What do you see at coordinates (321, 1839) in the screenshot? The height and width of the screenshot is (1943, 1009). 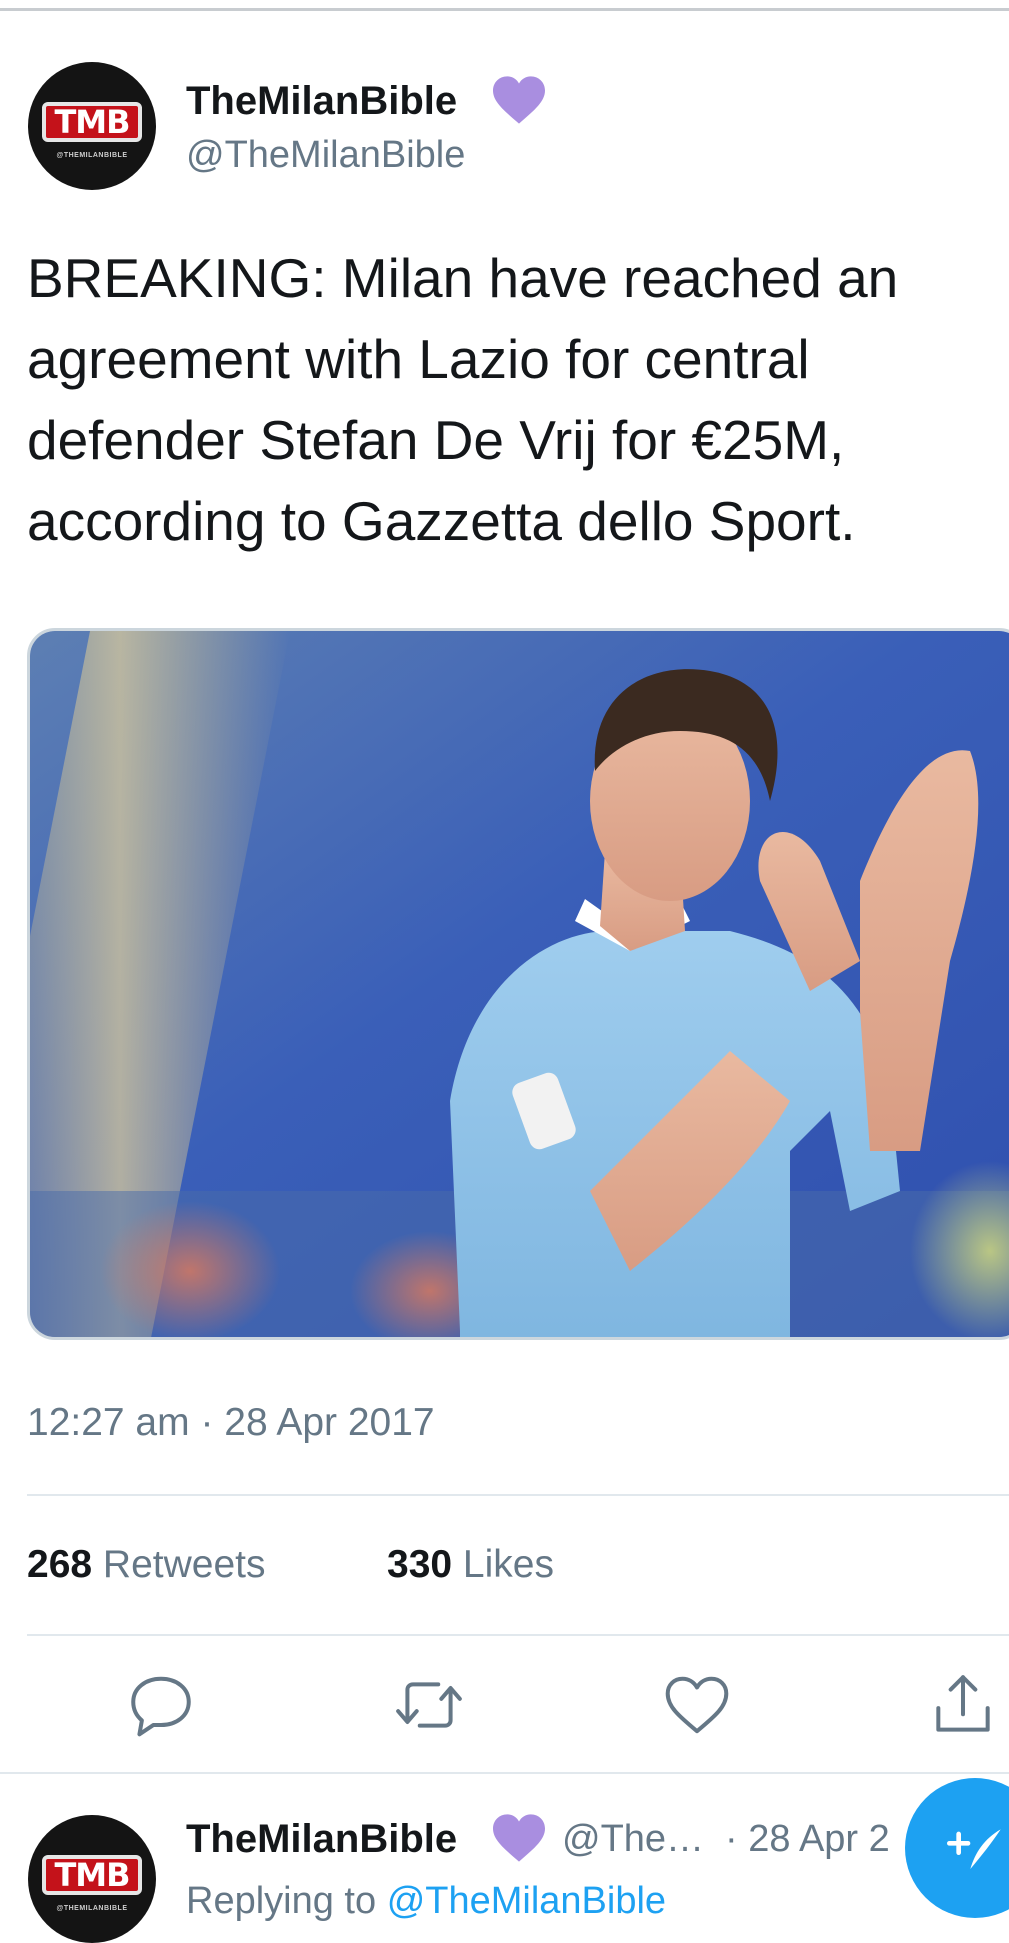 I see `reply-display-name: TheMilanBible` at bounding box center [321, 1839].